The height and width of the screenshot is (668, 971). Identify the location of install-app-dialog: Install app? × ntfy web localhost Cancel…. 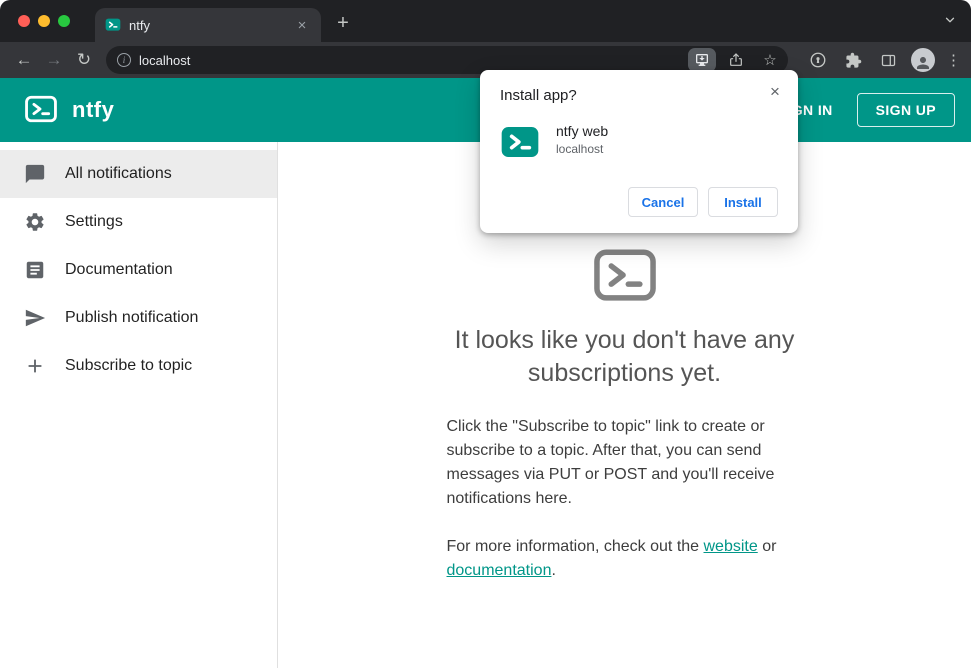
(639, 151).